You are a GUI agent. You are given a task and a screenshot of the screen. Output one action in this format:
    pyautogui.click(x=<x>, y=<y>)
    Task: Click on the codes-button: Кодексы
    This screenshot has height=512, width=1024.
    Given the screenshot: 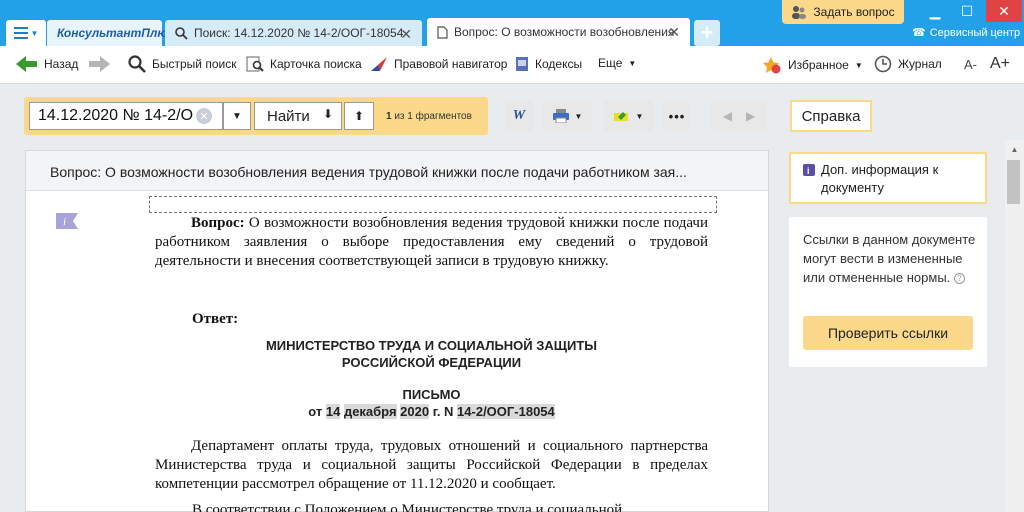 What is the action you would take?
    pyautogui.click(x=548, y=64)
    